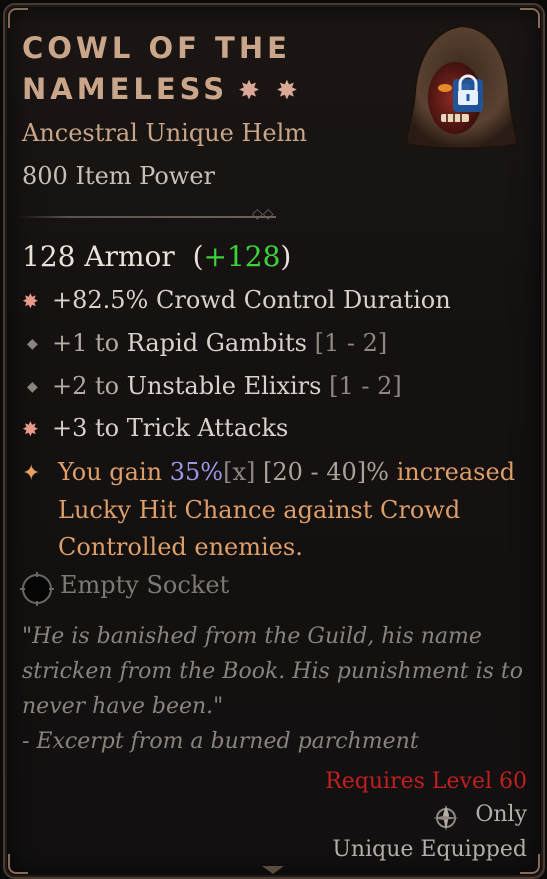  I want to click on affix-line: ◆ +2 to Unstable Elixirs [1 - 2], so click(272, 388).